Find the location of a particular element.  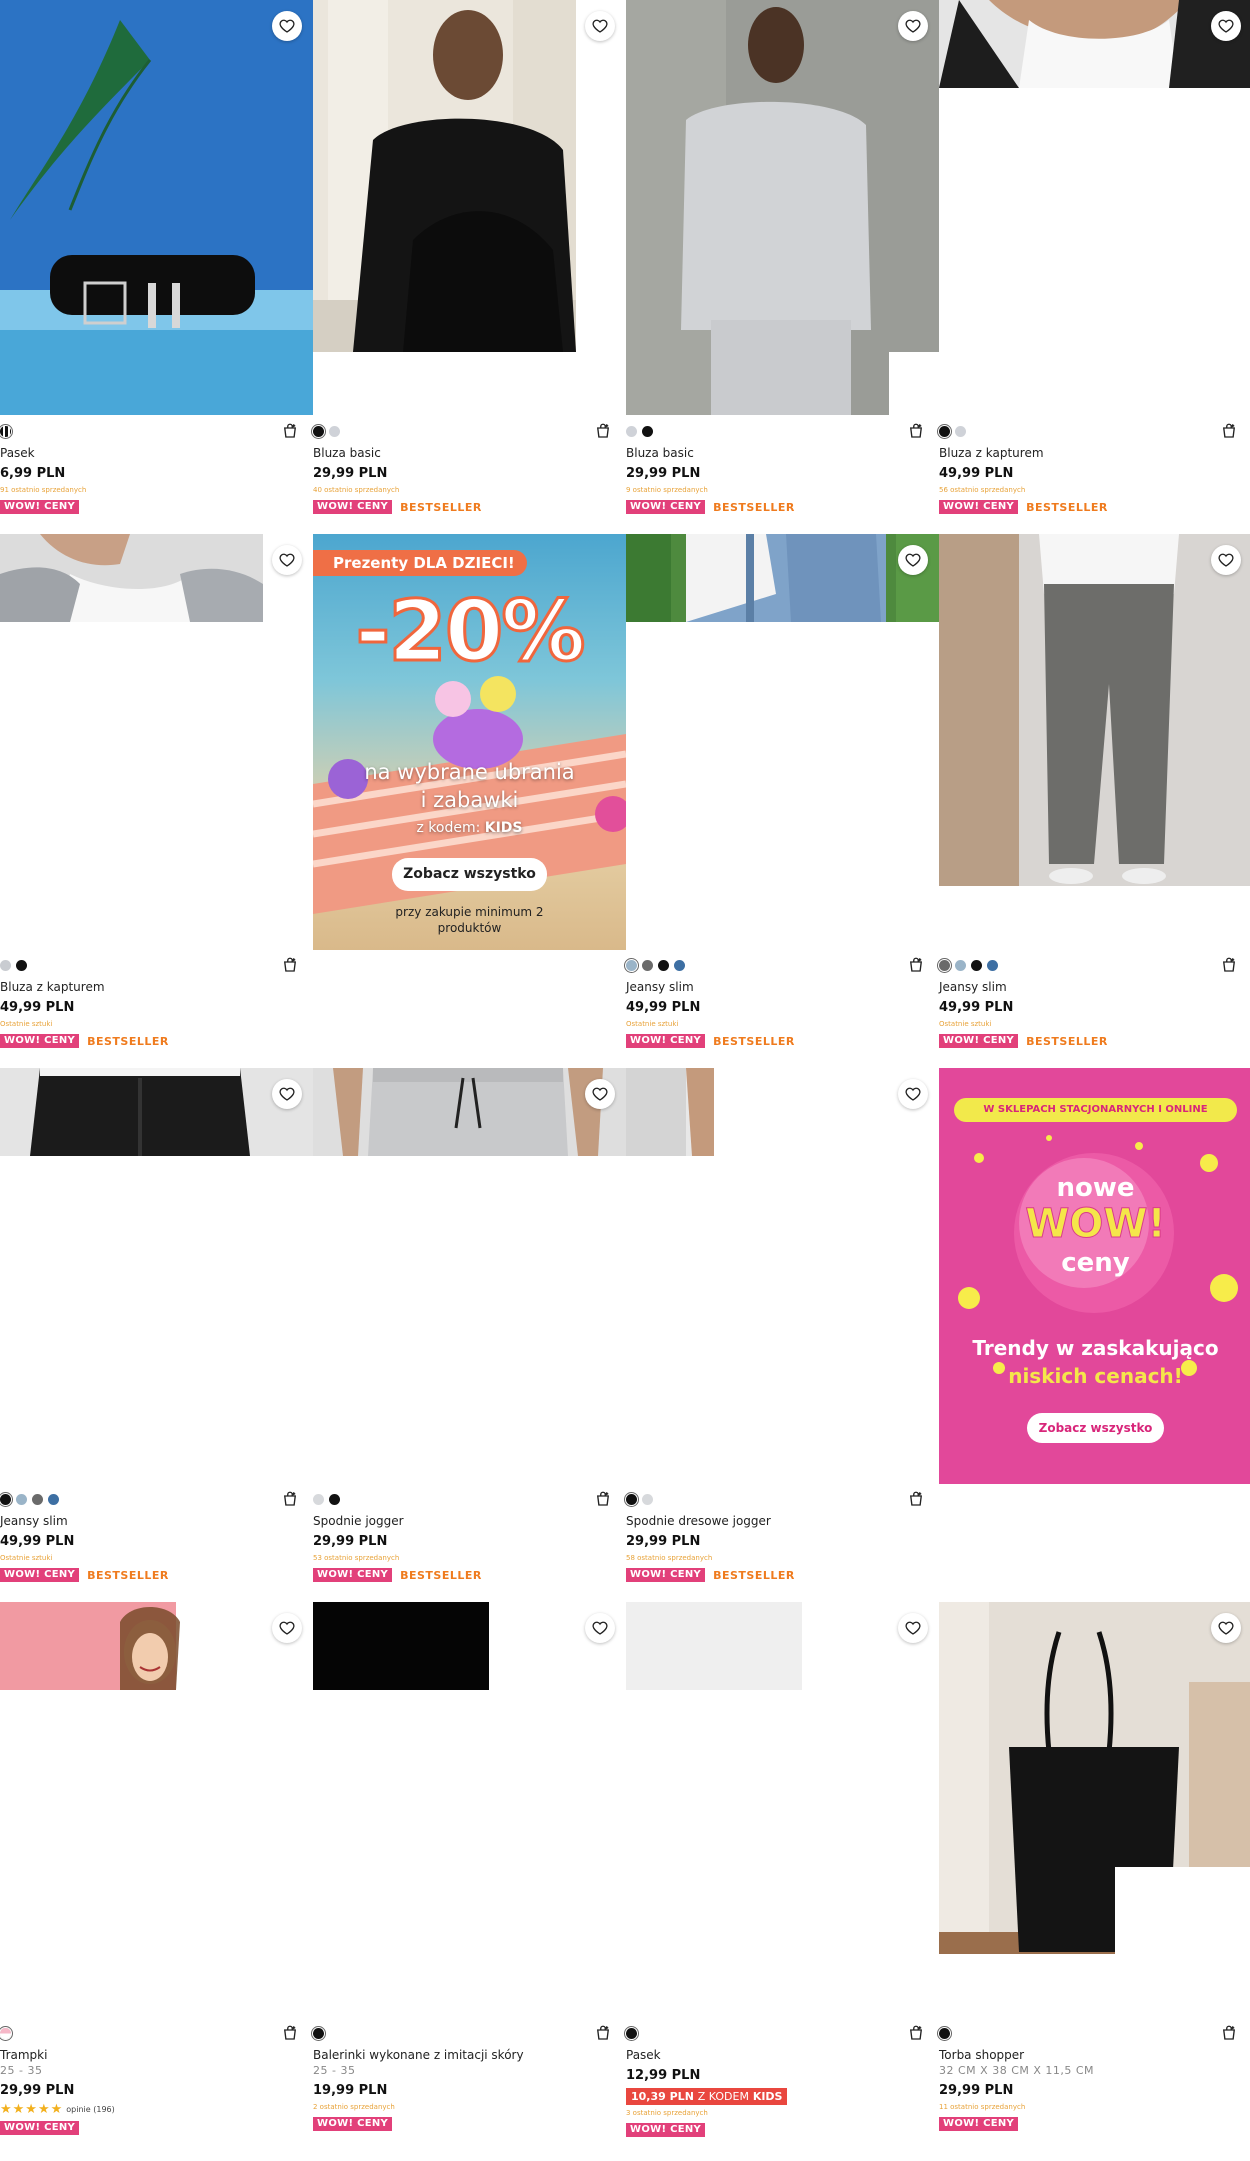

product-name: Balerinki wykonane z imitacji skóry is located at coordinates (469, 2055).